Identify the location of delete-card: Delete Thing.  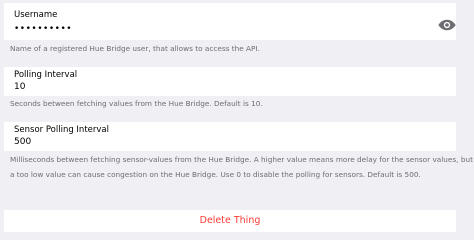
(230, 221).